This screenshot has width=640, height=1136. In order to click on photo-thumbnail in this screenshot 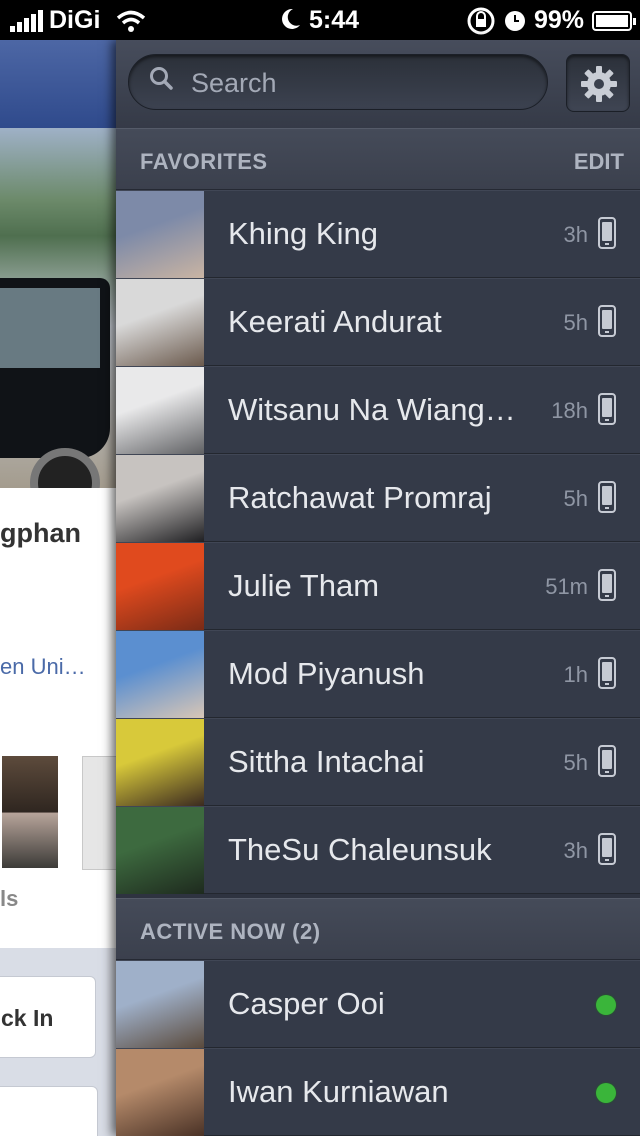, I will do `click(30, 812)`.